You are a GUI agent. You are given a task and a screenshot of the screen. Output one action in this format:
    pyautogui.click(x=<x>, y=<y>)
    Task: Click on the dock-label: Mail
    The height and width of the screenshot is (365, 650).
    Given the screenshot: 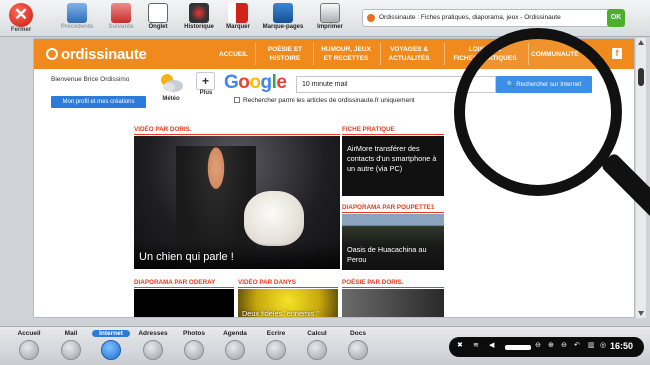 What is the action you would take?
    pyautogui.click(x=71, y=333)
    